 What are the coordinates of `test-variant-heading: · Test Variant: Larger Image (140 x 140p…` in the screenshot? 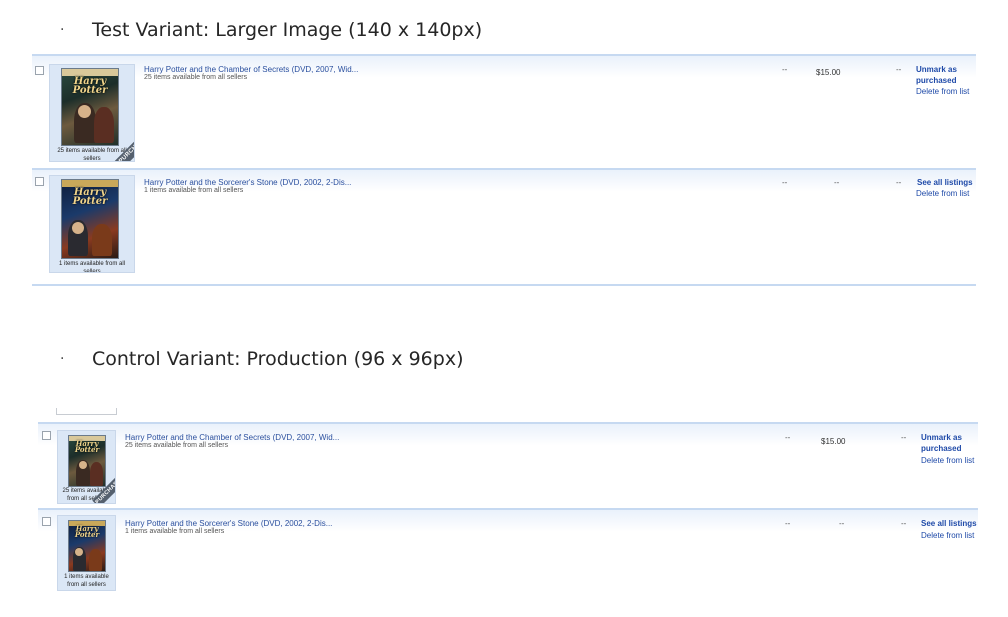 It's located at (270, 30).